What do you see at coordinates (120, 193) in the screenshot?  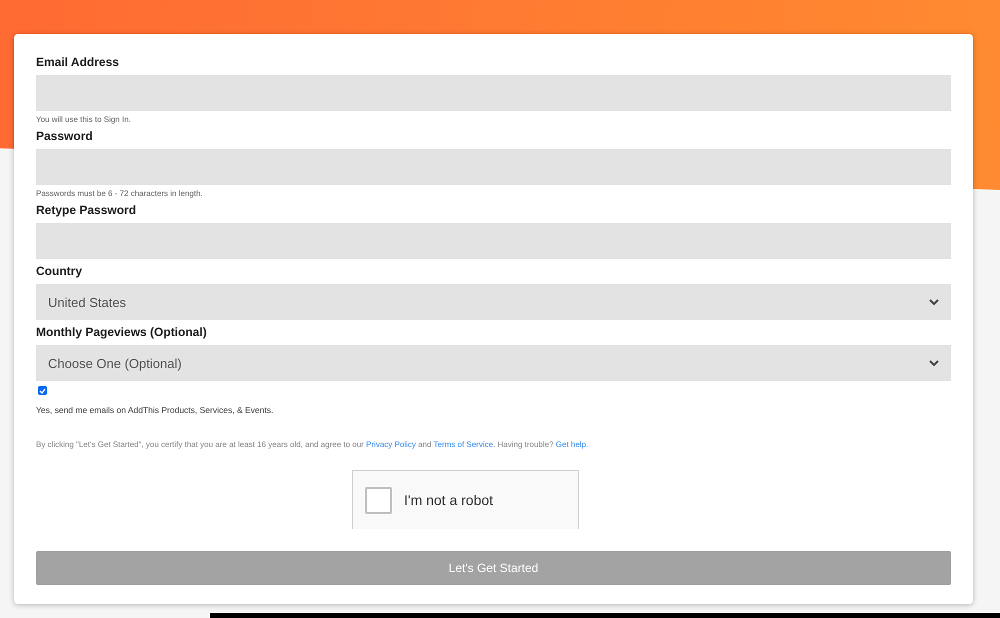 I see `hint-text: Passwords must be 6 - 72 characters in length.` at bounding box center [120, 193].